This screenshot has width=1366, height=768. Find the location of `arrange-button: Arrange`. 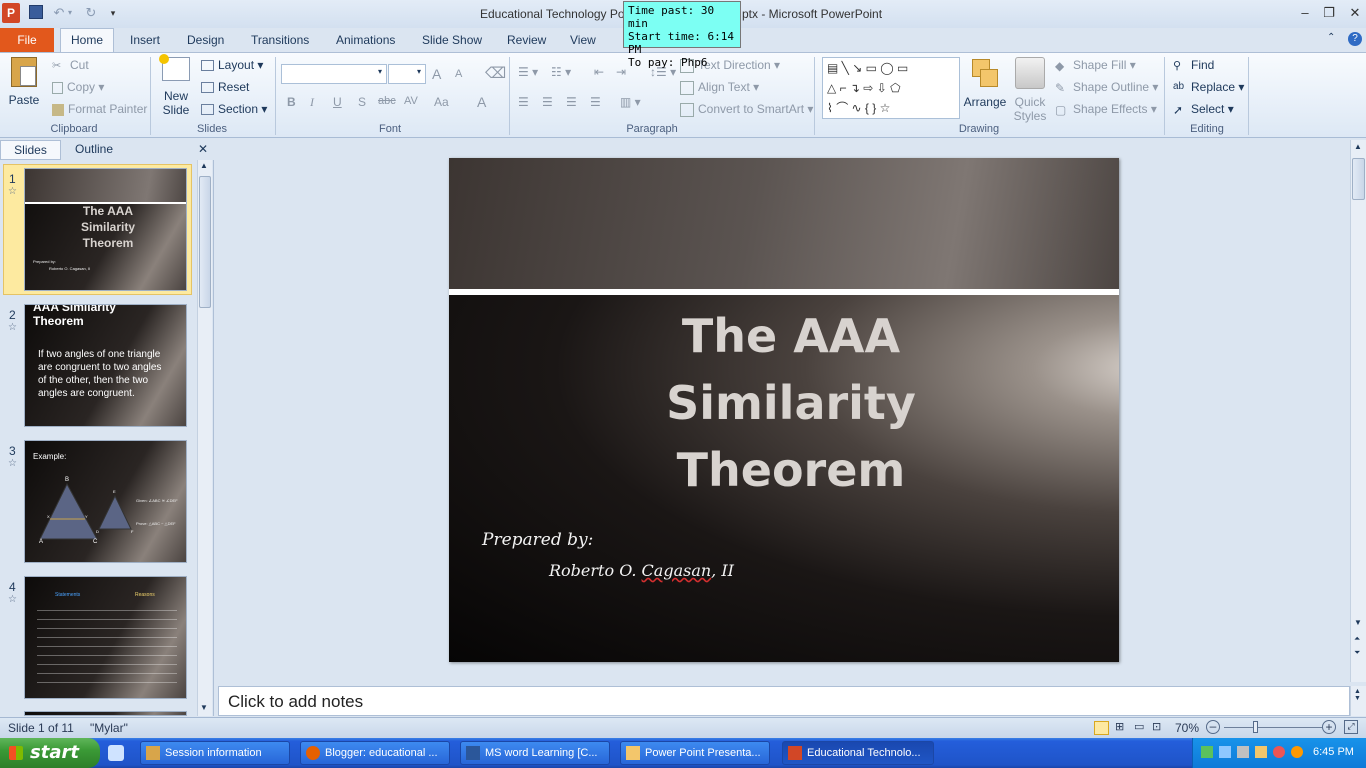

arrange-button: Arrange is located at coordinates (985, 83).